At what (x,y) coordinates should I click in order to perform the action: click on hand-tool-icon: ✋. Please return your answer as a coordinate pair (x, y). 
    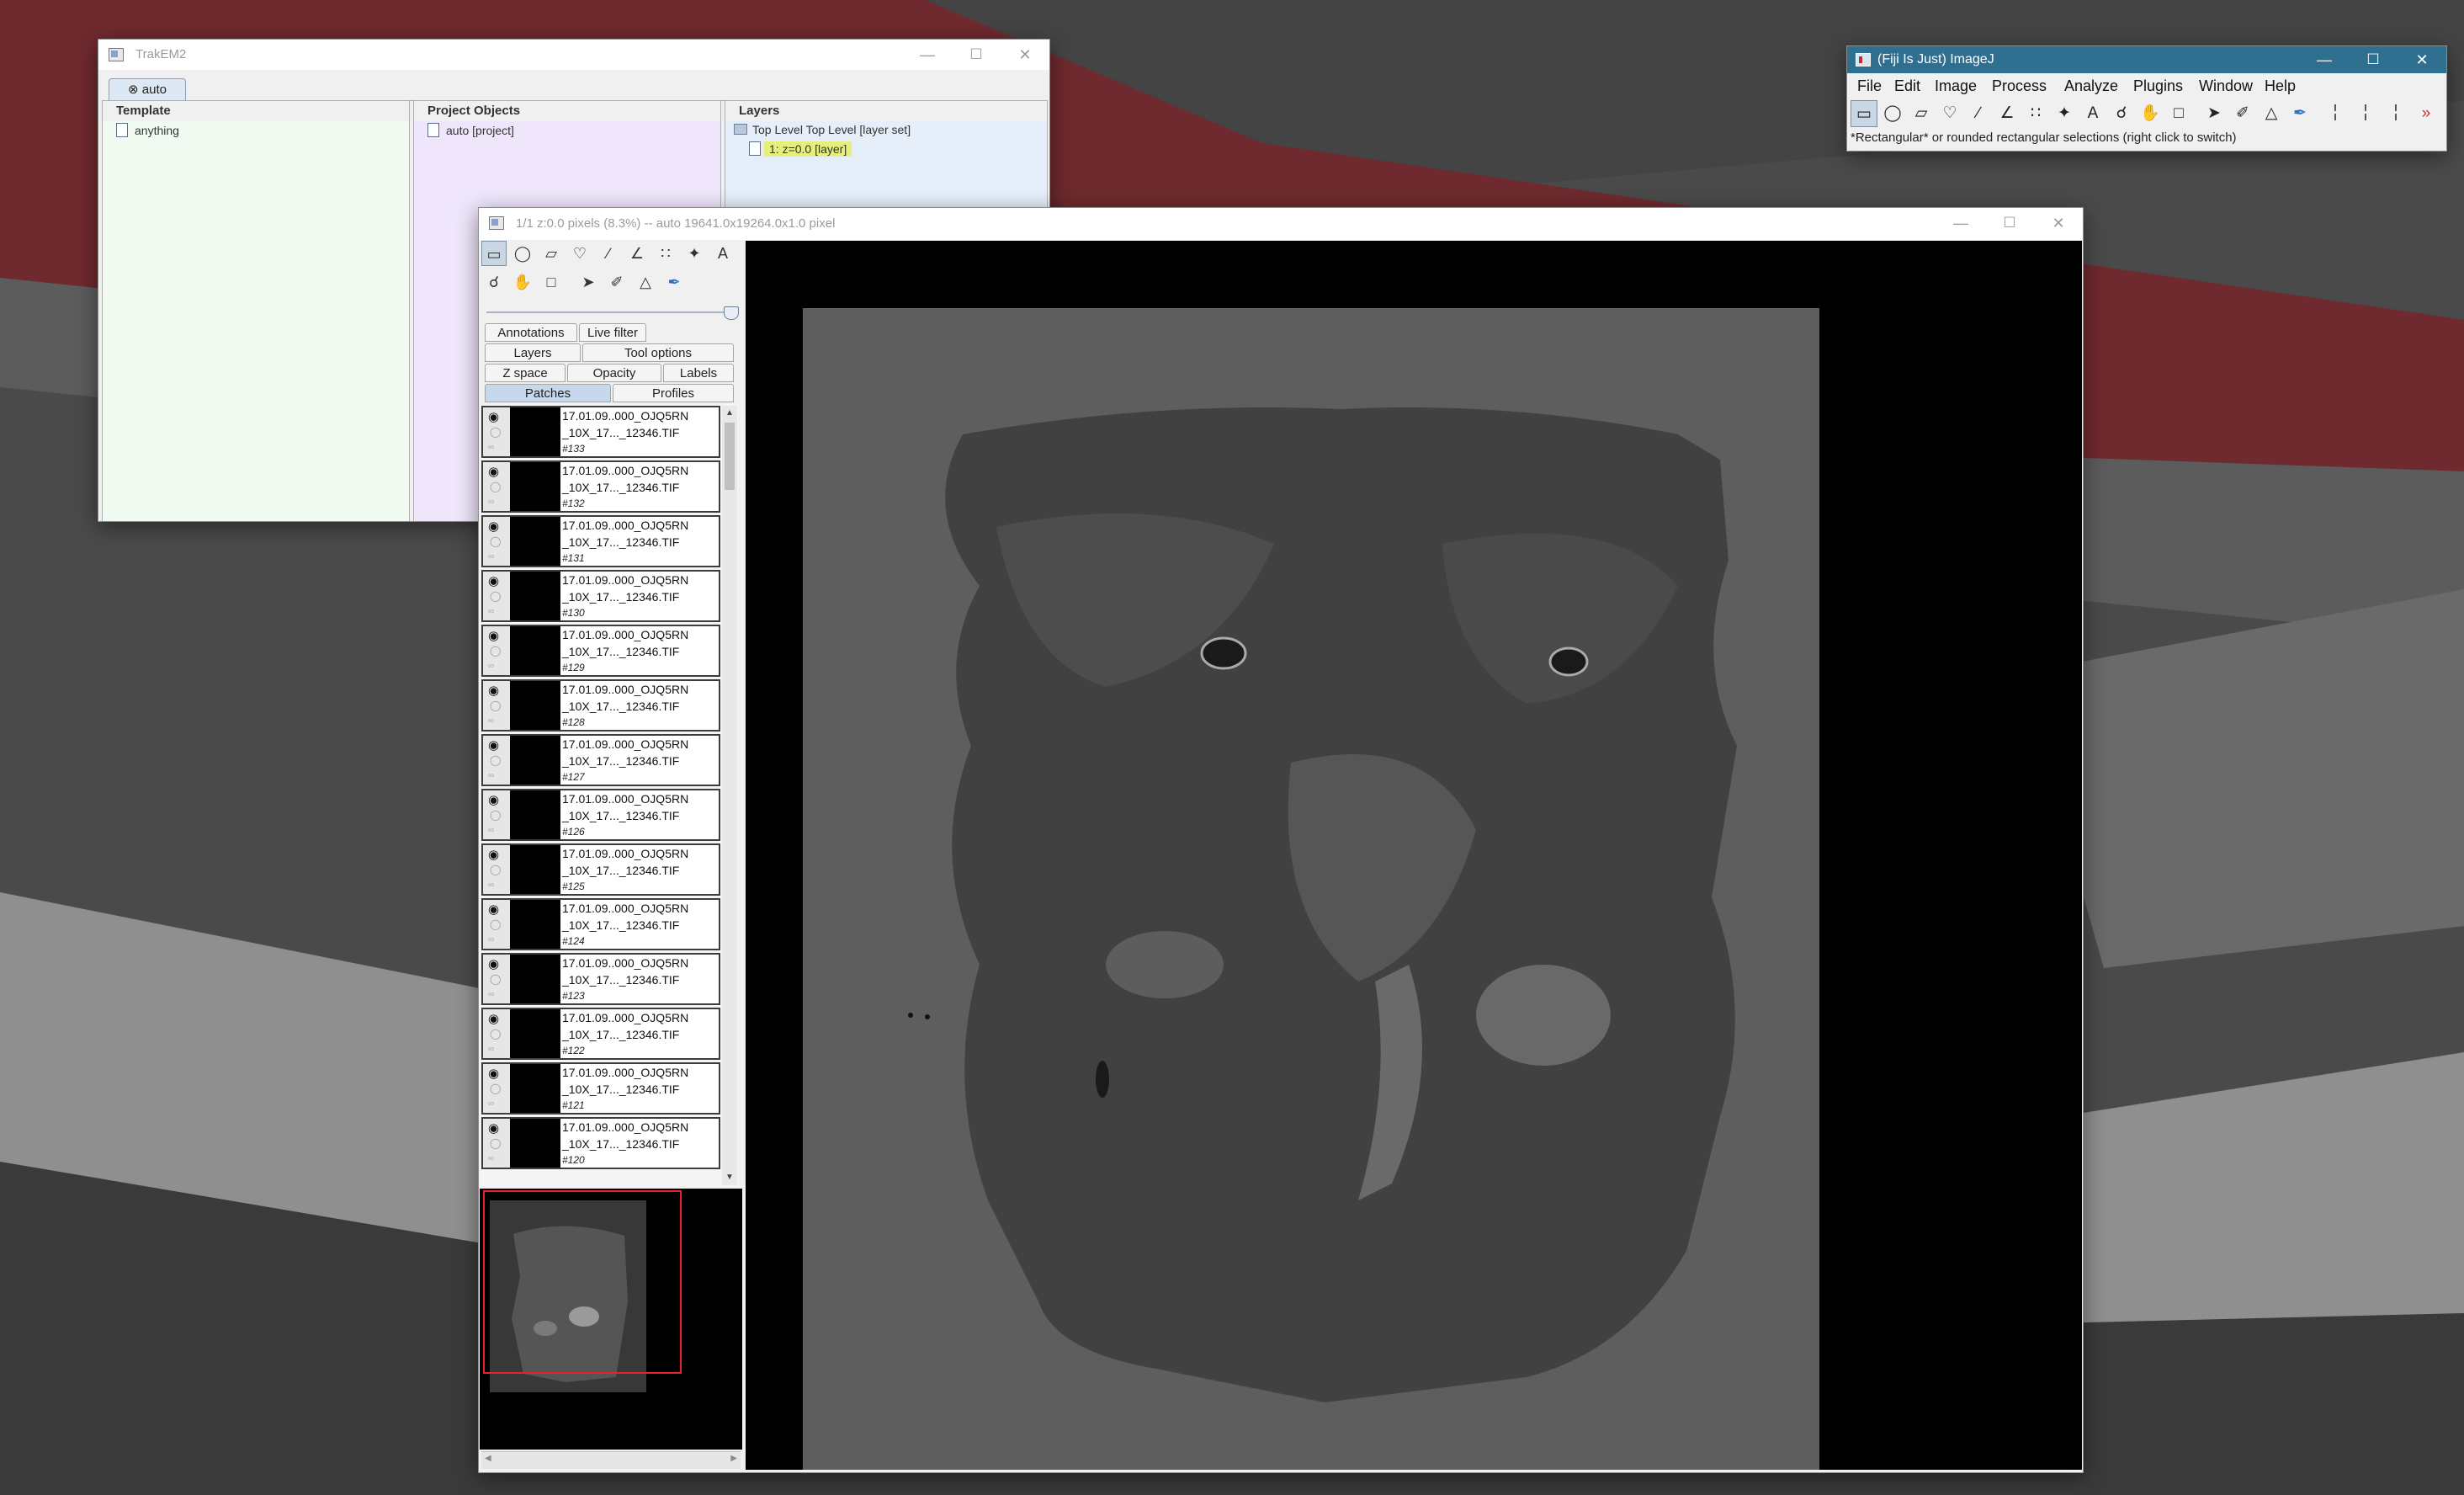
    Looking at the image, I should click on (2150, 113).